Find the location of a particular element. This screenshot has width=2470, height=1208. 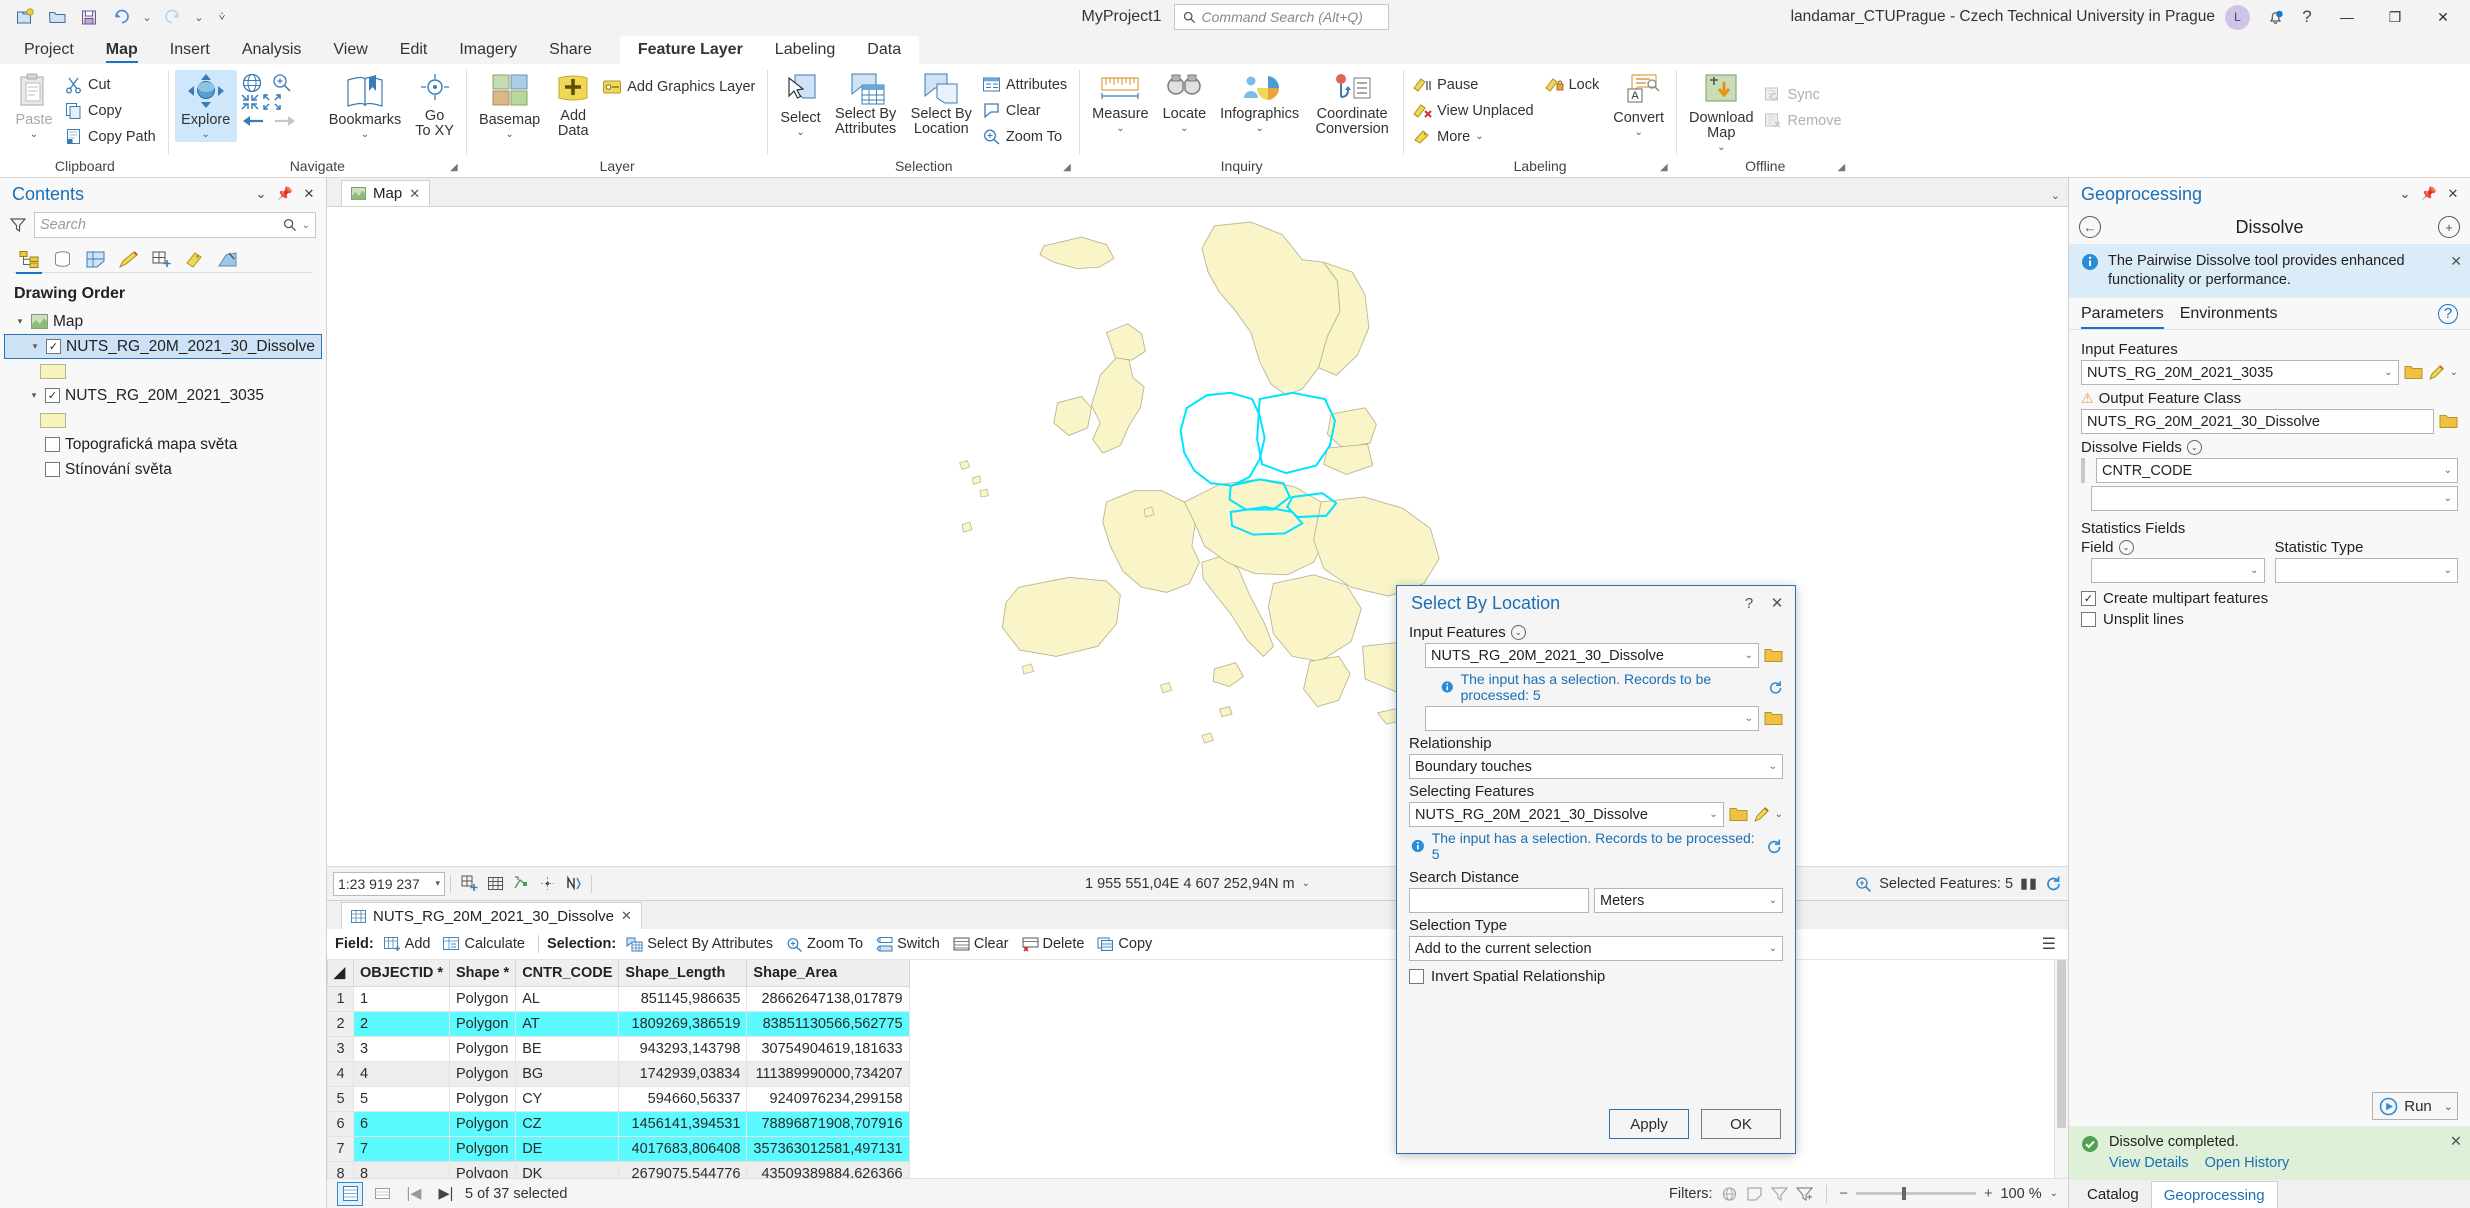

attribute-table-tab: NUTS_RG_20M_2021_30_Dissolve ✕ is located at coordinates (491, 915).